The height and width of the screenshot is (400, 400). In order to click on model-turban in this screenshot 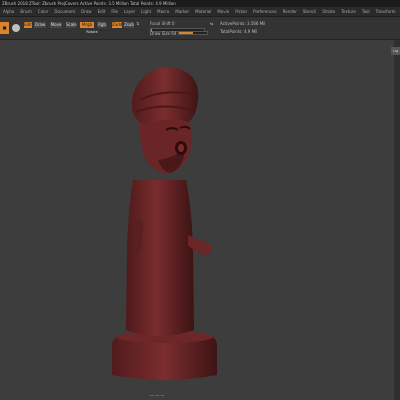, I will do `click(165, 96)`.